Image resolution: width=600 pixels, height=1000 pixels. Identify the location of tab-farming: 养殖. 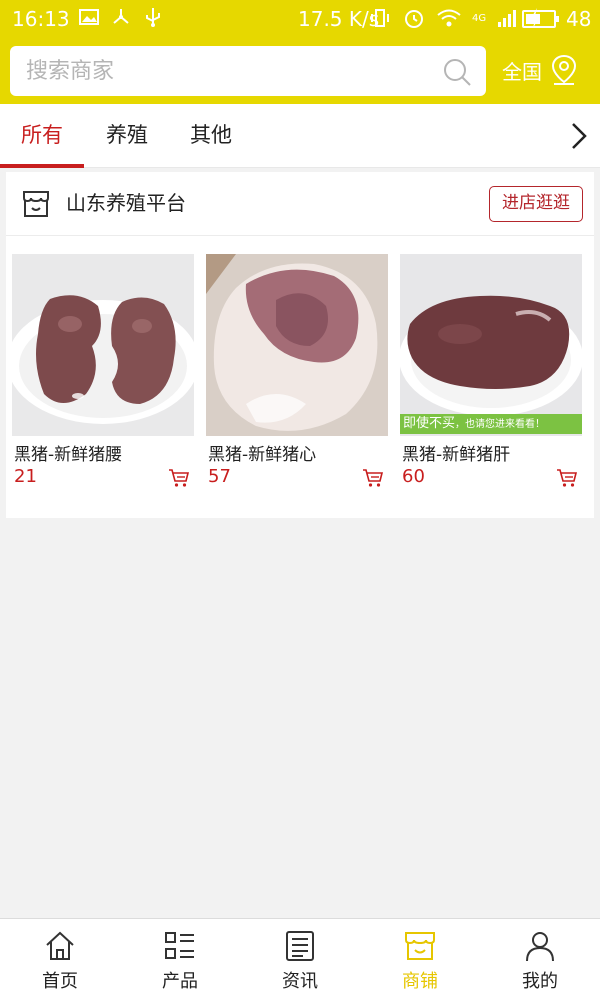
(127, 136).